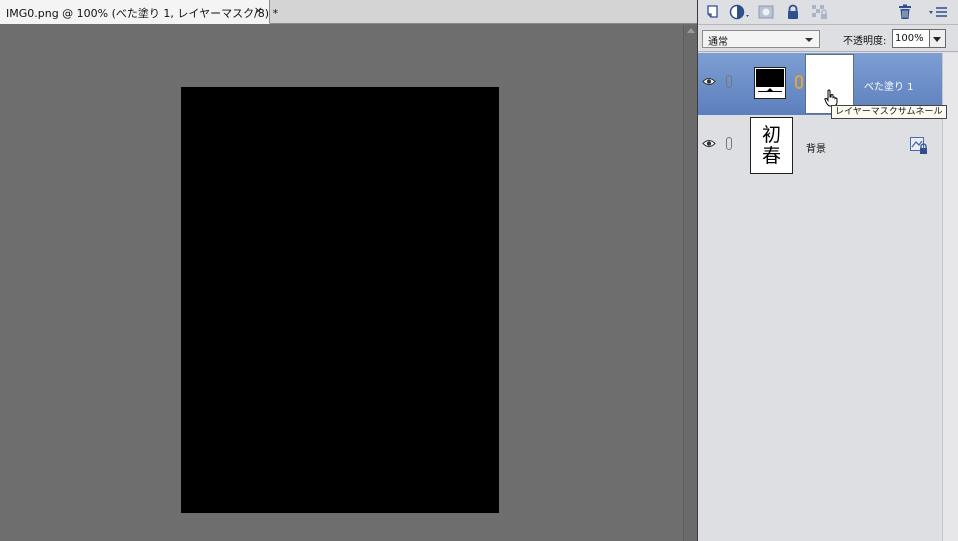  Describe the element at coordinates (690, 283) in the screenshot. I see `document-vertical-scrollbar` at that location.